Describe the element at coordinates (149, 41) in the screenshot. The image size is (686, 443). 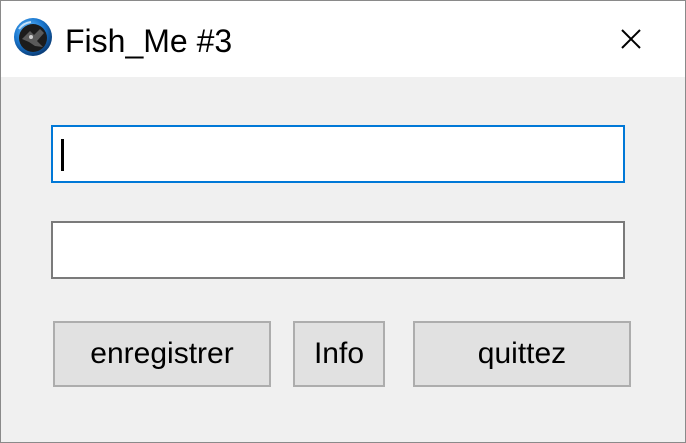
I see `window-title: Fish_Me #3` at that location.